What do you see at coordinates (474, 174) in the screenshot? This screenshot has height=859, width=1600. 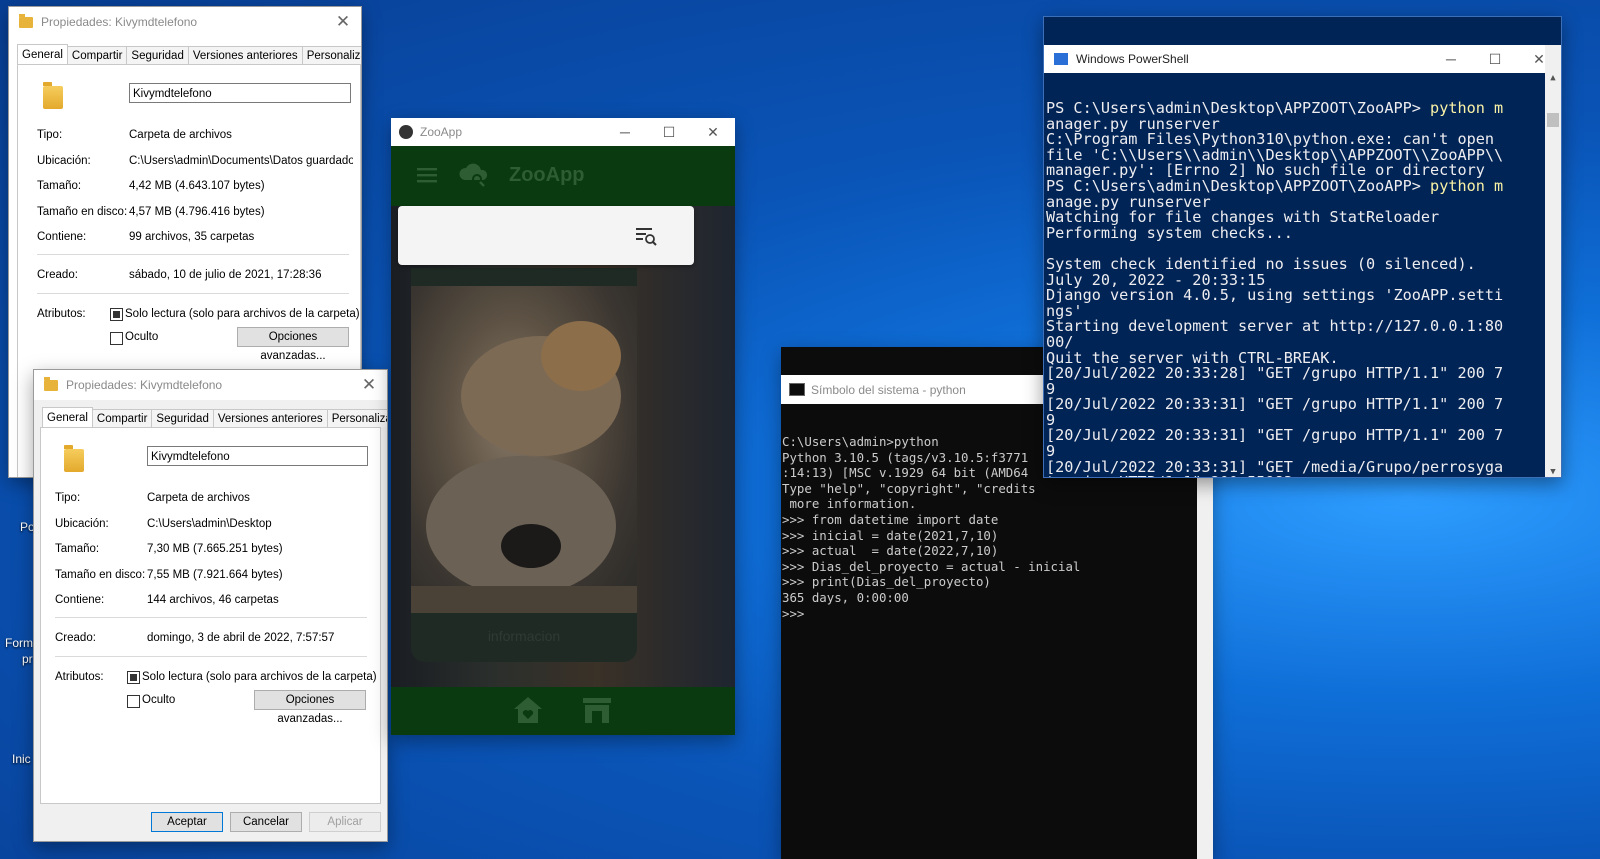 I see `cloud-search-icon` at bounding box center [474, 174].